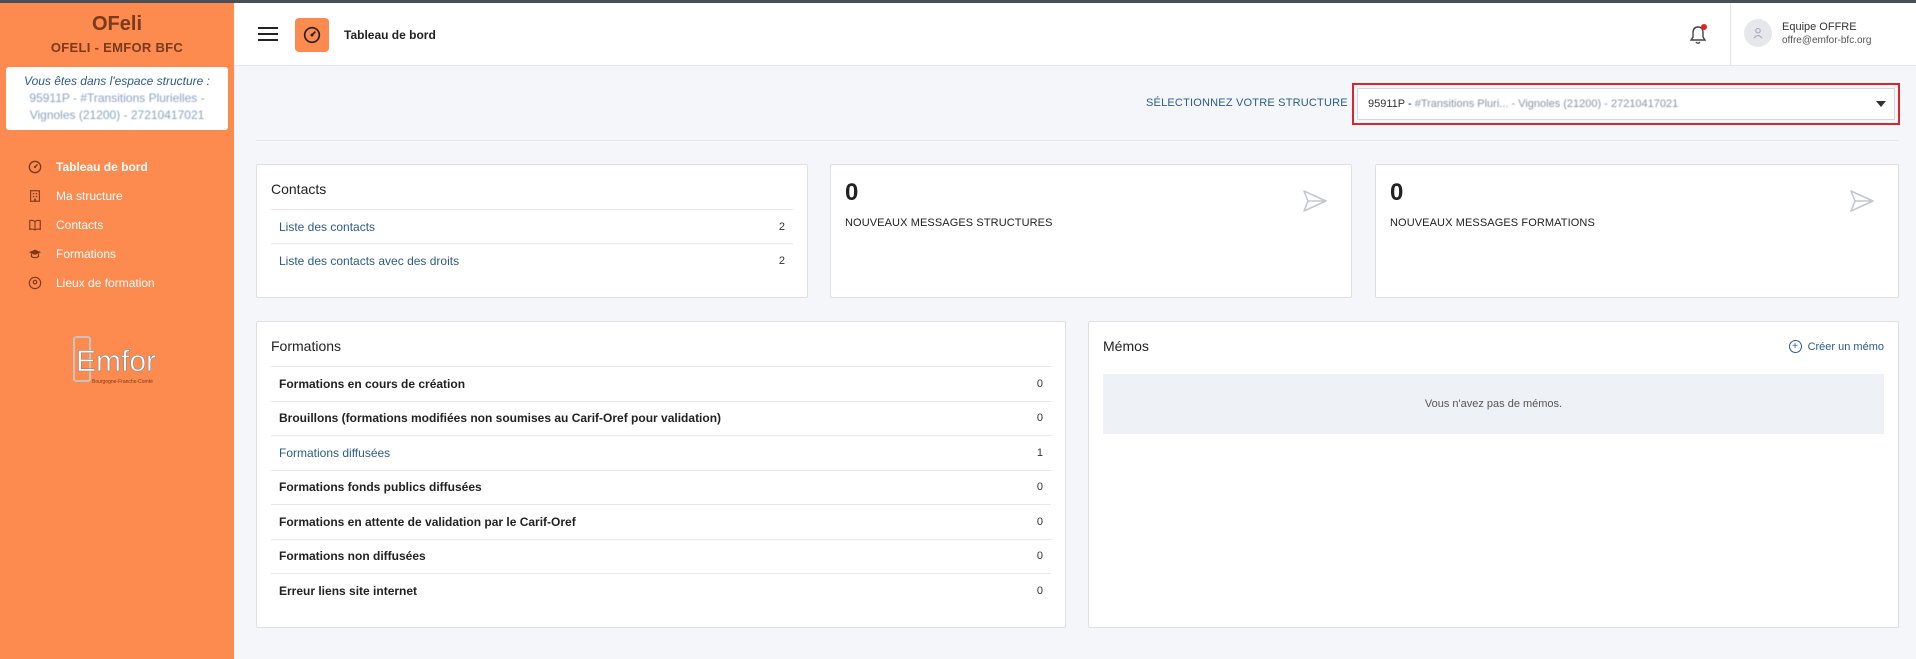 Image resolution: width=1916 pixels, height=659 pixels. I want to click on emfor-logo: Emfor Bourgogne-Franche-Comté, so click(117, 361).